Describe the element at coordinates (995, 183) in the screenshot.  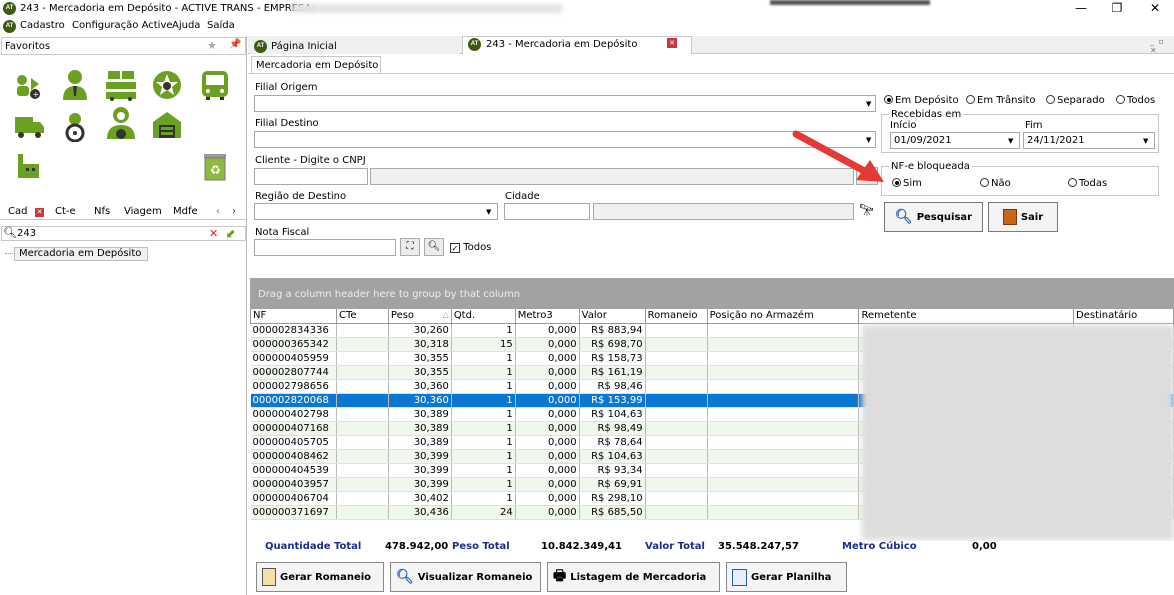
I see `nfe-nao: Não` at that location.